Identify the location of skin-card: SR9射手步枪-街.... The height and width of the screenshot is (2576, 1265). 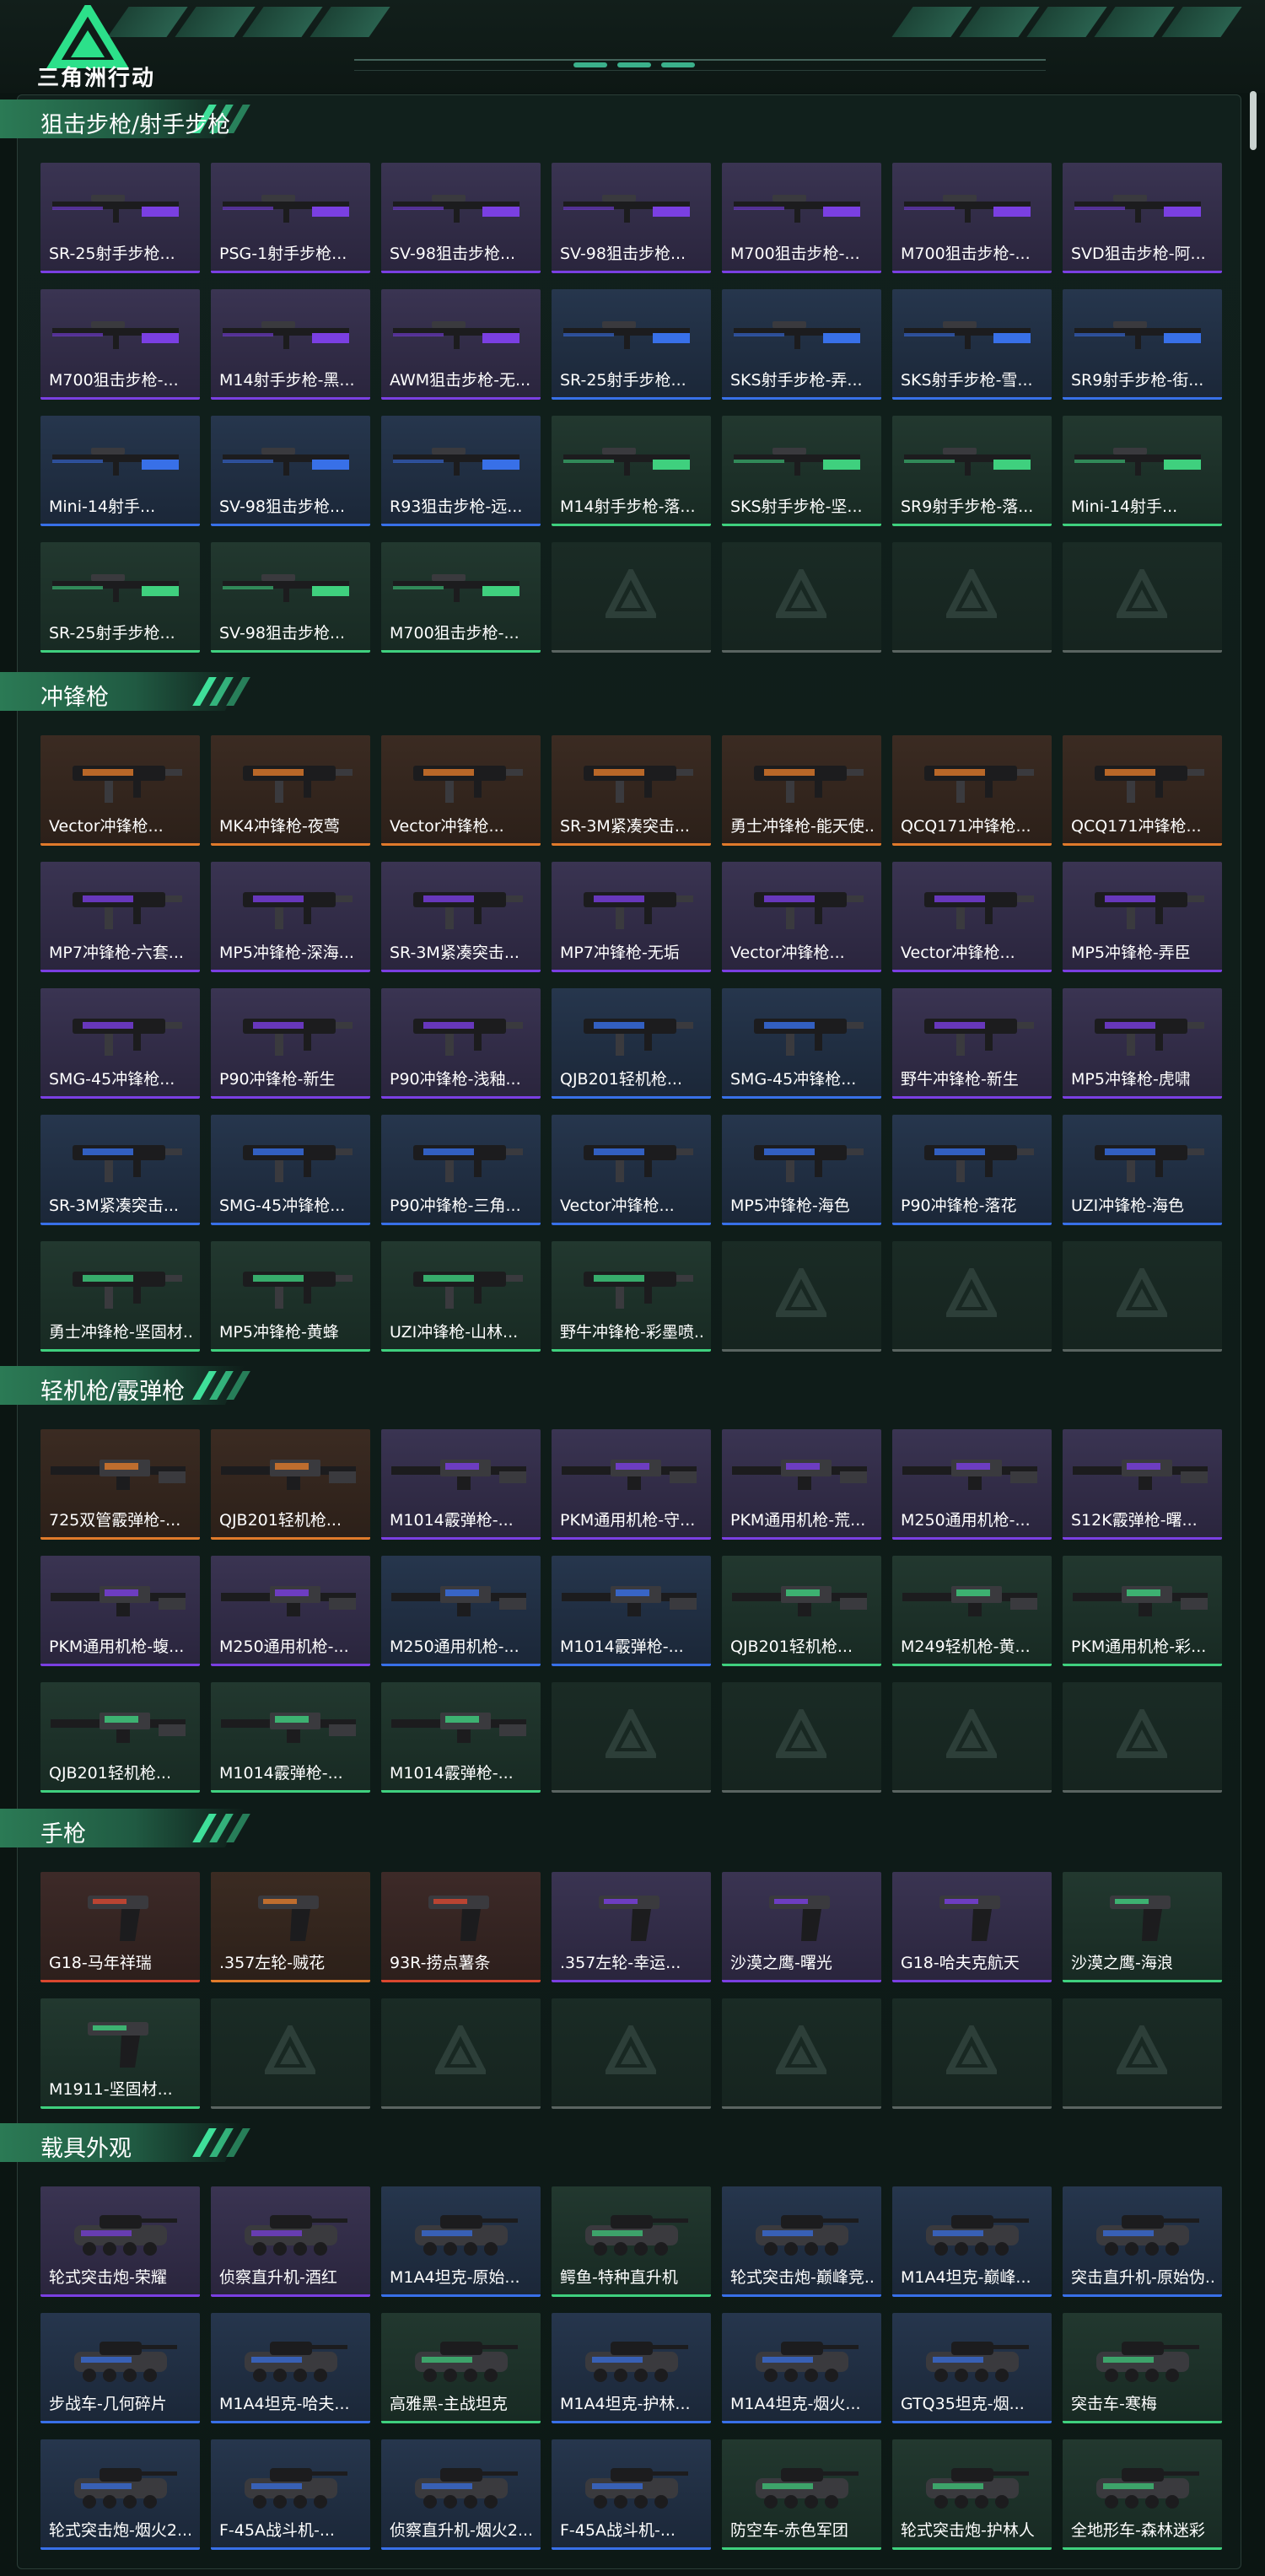
(1142, 344).